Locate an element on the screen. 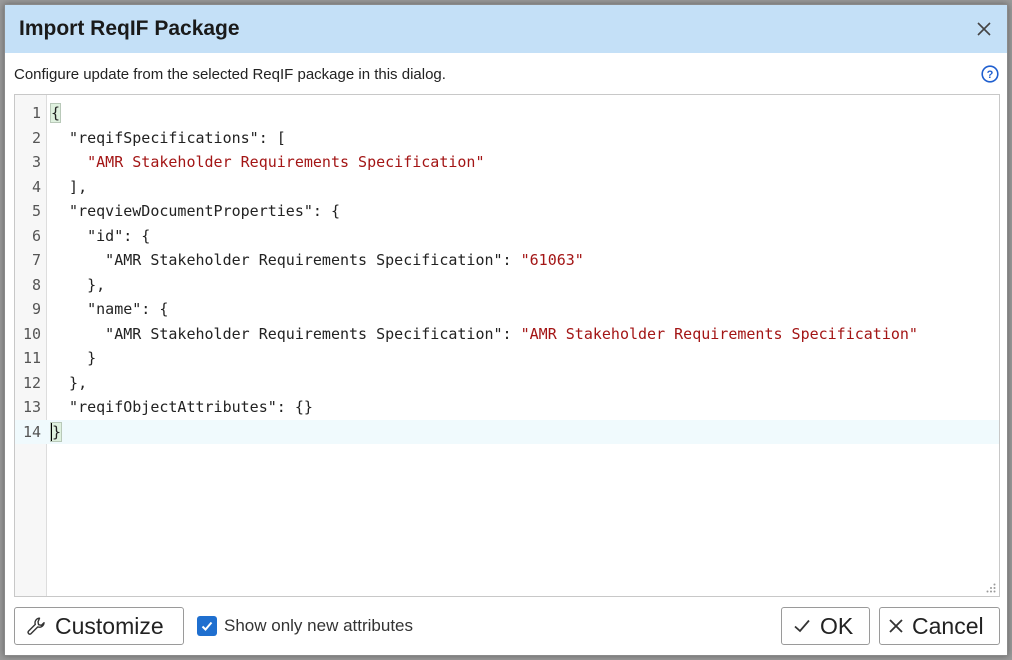  code-line: 13 "reqifObjectAttributes": {} is located at coordinates (507, 407).